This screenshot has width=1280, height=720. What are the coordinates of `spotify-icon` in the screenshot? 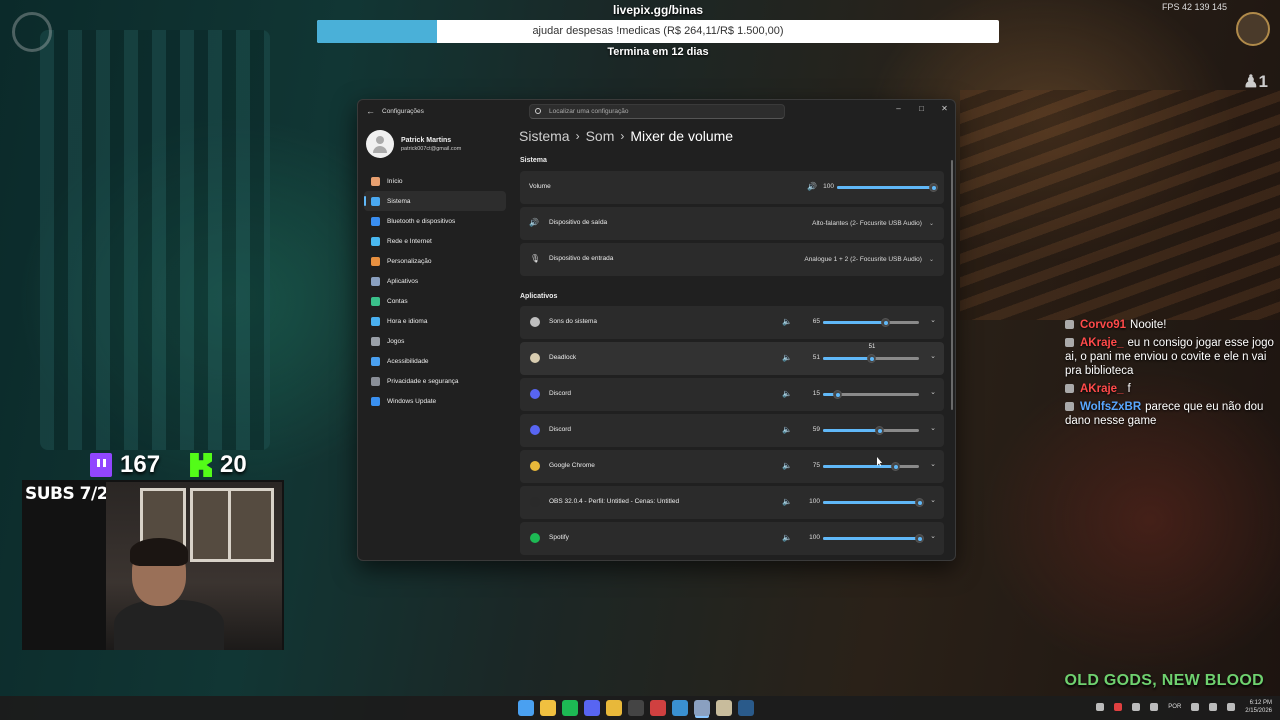 It's located at (570, 708).